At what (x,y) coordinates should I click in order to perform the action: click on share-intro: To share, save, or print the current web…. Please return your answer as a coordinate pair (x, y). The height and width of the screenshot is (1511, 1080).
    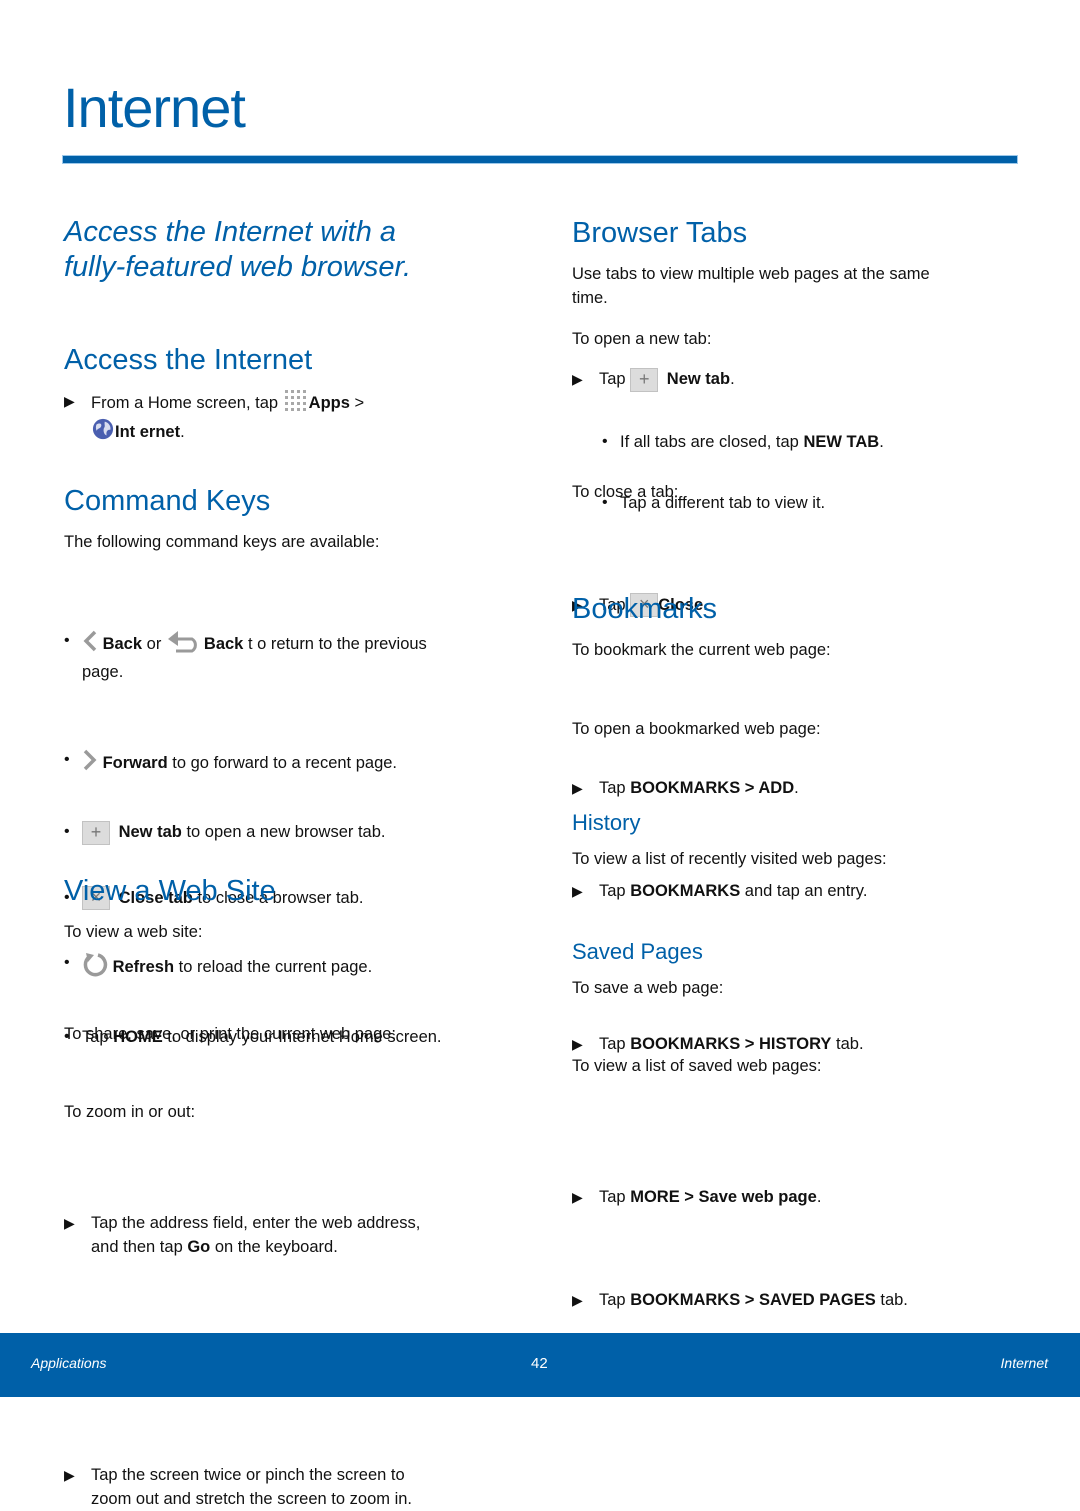
    Looking at the image, I should click on (230, 1034).